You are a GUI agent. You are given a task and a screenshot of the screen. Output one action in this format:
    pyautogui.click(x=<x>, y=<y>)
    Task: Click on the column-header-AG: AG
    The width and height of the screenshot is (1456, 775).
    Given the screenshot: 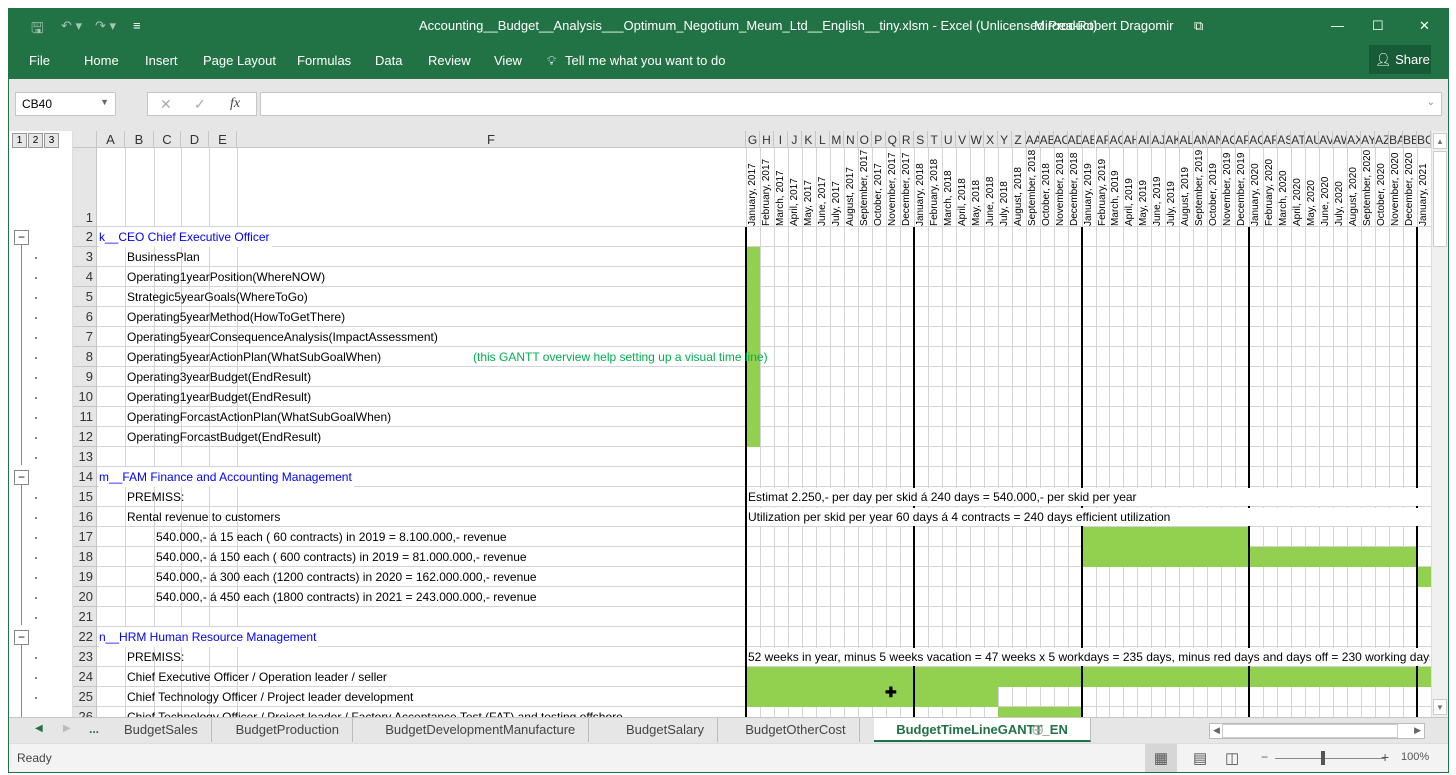 What is the action you would take?
    pyautogui.click(x=1116, y=139)
    